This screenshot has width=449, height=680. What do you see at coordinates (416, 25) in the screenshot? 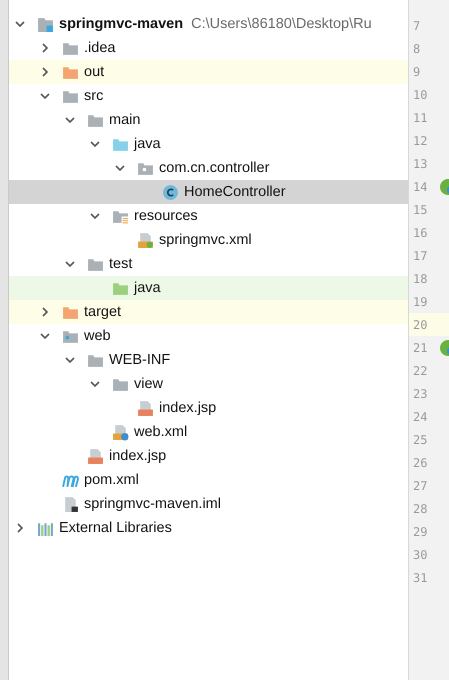
I see `line-number: 7` at bounding box center [416, 25].